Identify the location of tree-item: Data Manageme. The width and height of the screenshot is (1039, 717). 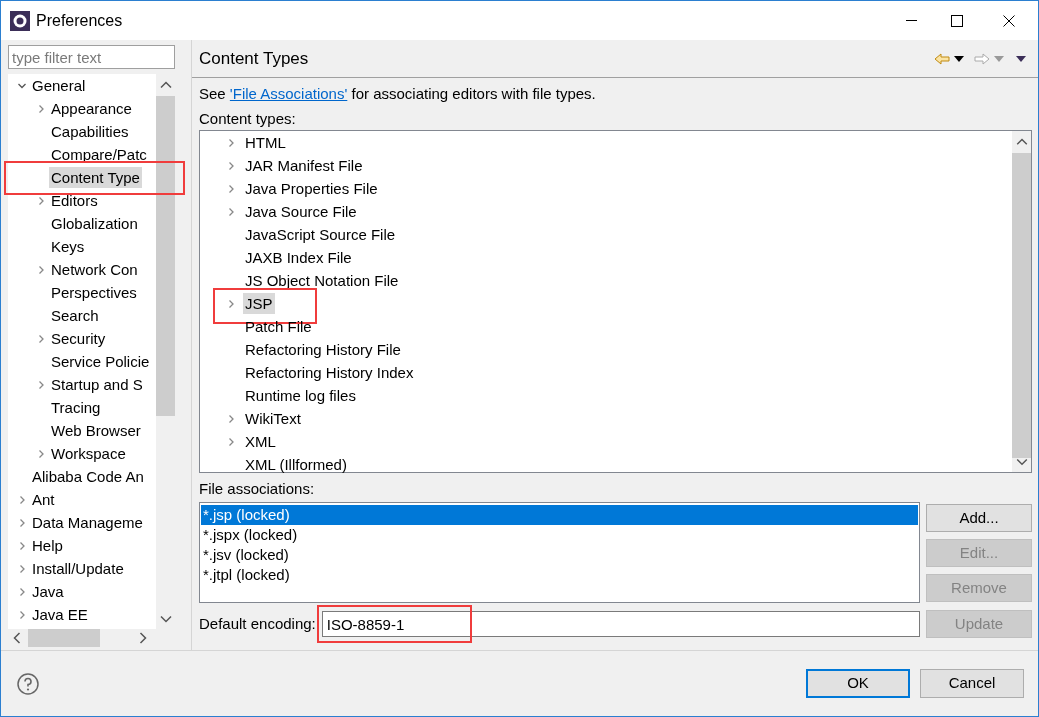
(87, 522).